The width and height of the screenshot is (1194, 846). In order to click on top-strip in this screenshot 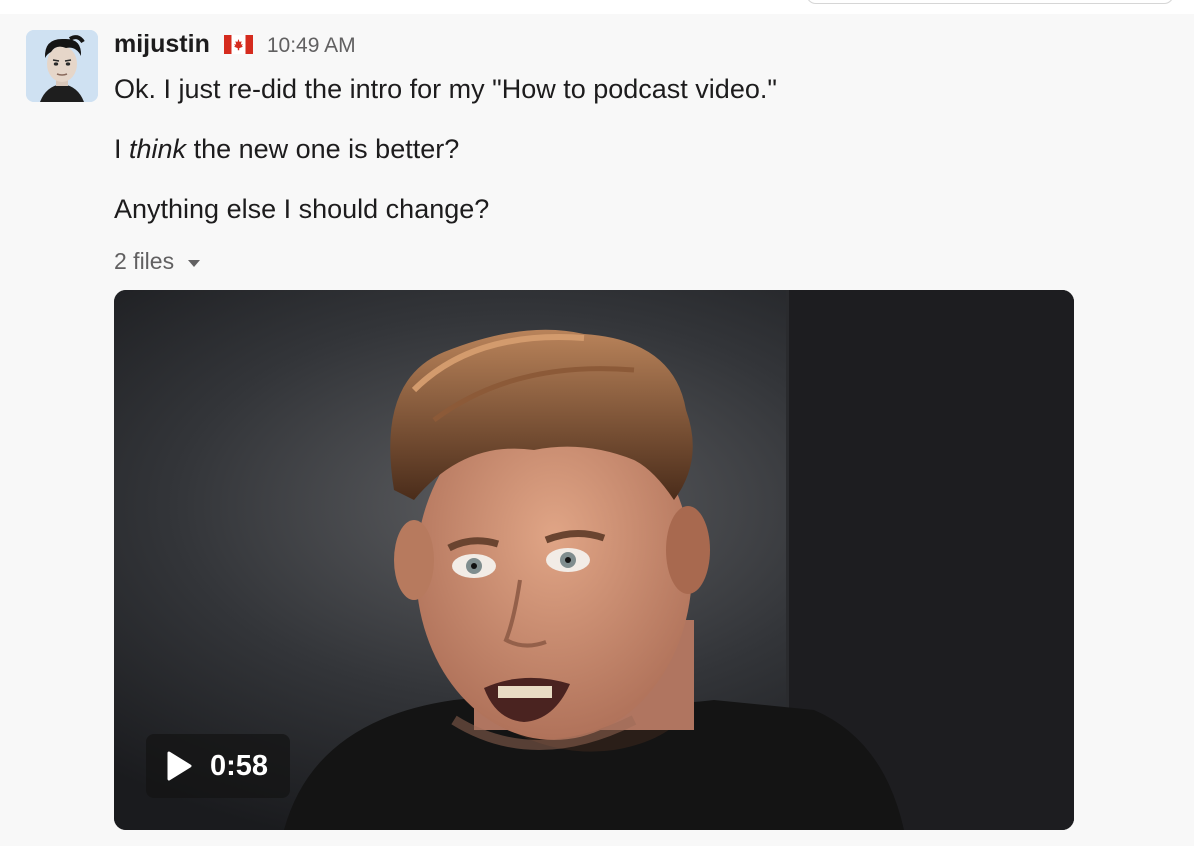, I will do `click(597, 7)`.